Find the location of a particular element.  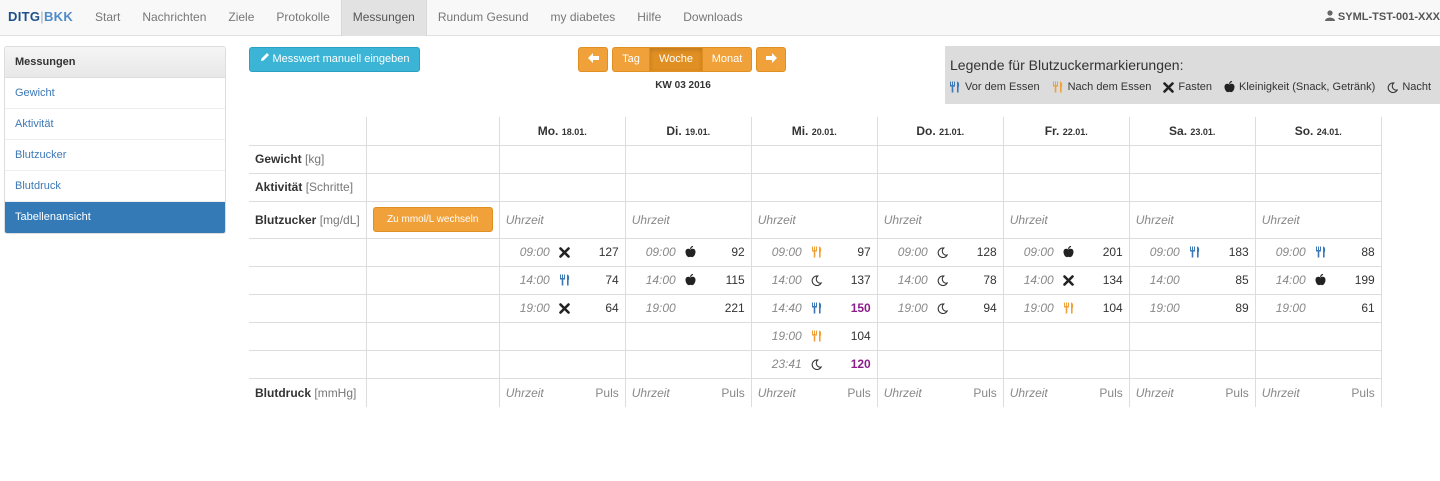

legend-item: Fasten is located at coordinates (1187, 87).